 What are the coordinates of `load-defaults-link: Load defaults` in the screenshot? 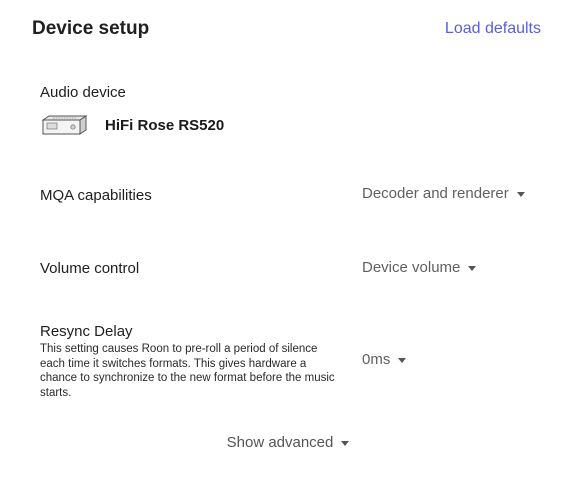 It's located at (493, 29).